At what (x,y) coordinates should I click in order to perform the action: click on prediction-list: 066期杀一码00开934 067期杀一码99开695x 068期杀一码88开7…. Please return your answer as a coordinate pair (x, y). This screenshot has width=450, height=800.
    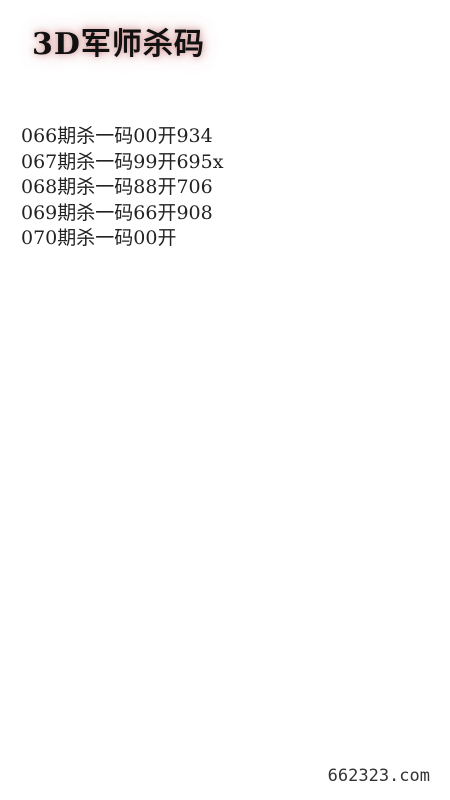
    Looking at the image, I should click on (122, 188).